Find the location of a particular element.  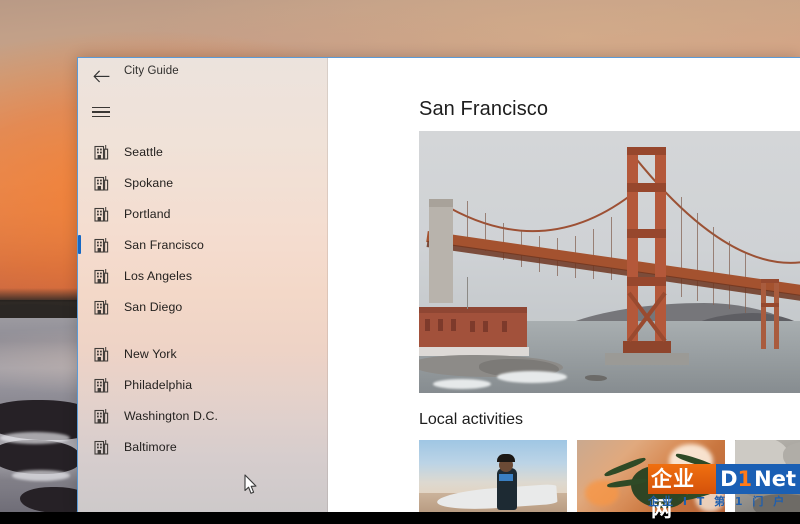

sidebar-item-label: San Francisco is located at coordinates (164, 244).